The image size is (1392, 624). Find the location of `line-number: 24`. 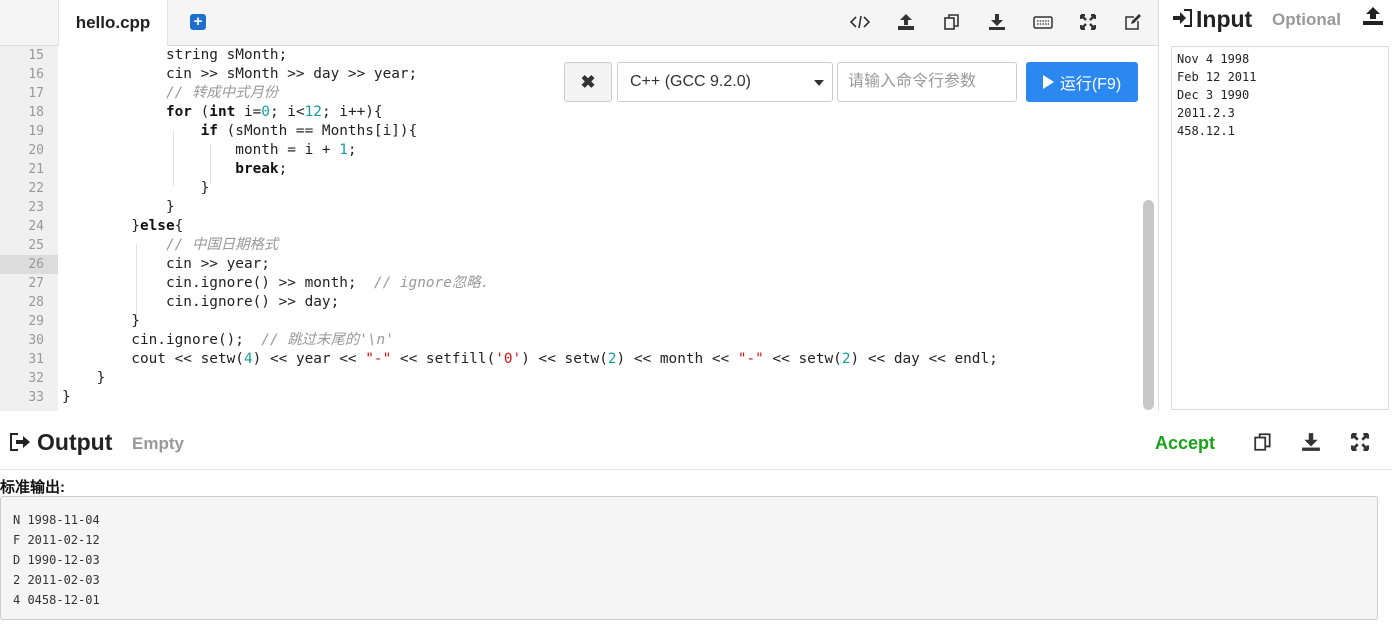

line-number: 24 is located at coordinates (36, 226).